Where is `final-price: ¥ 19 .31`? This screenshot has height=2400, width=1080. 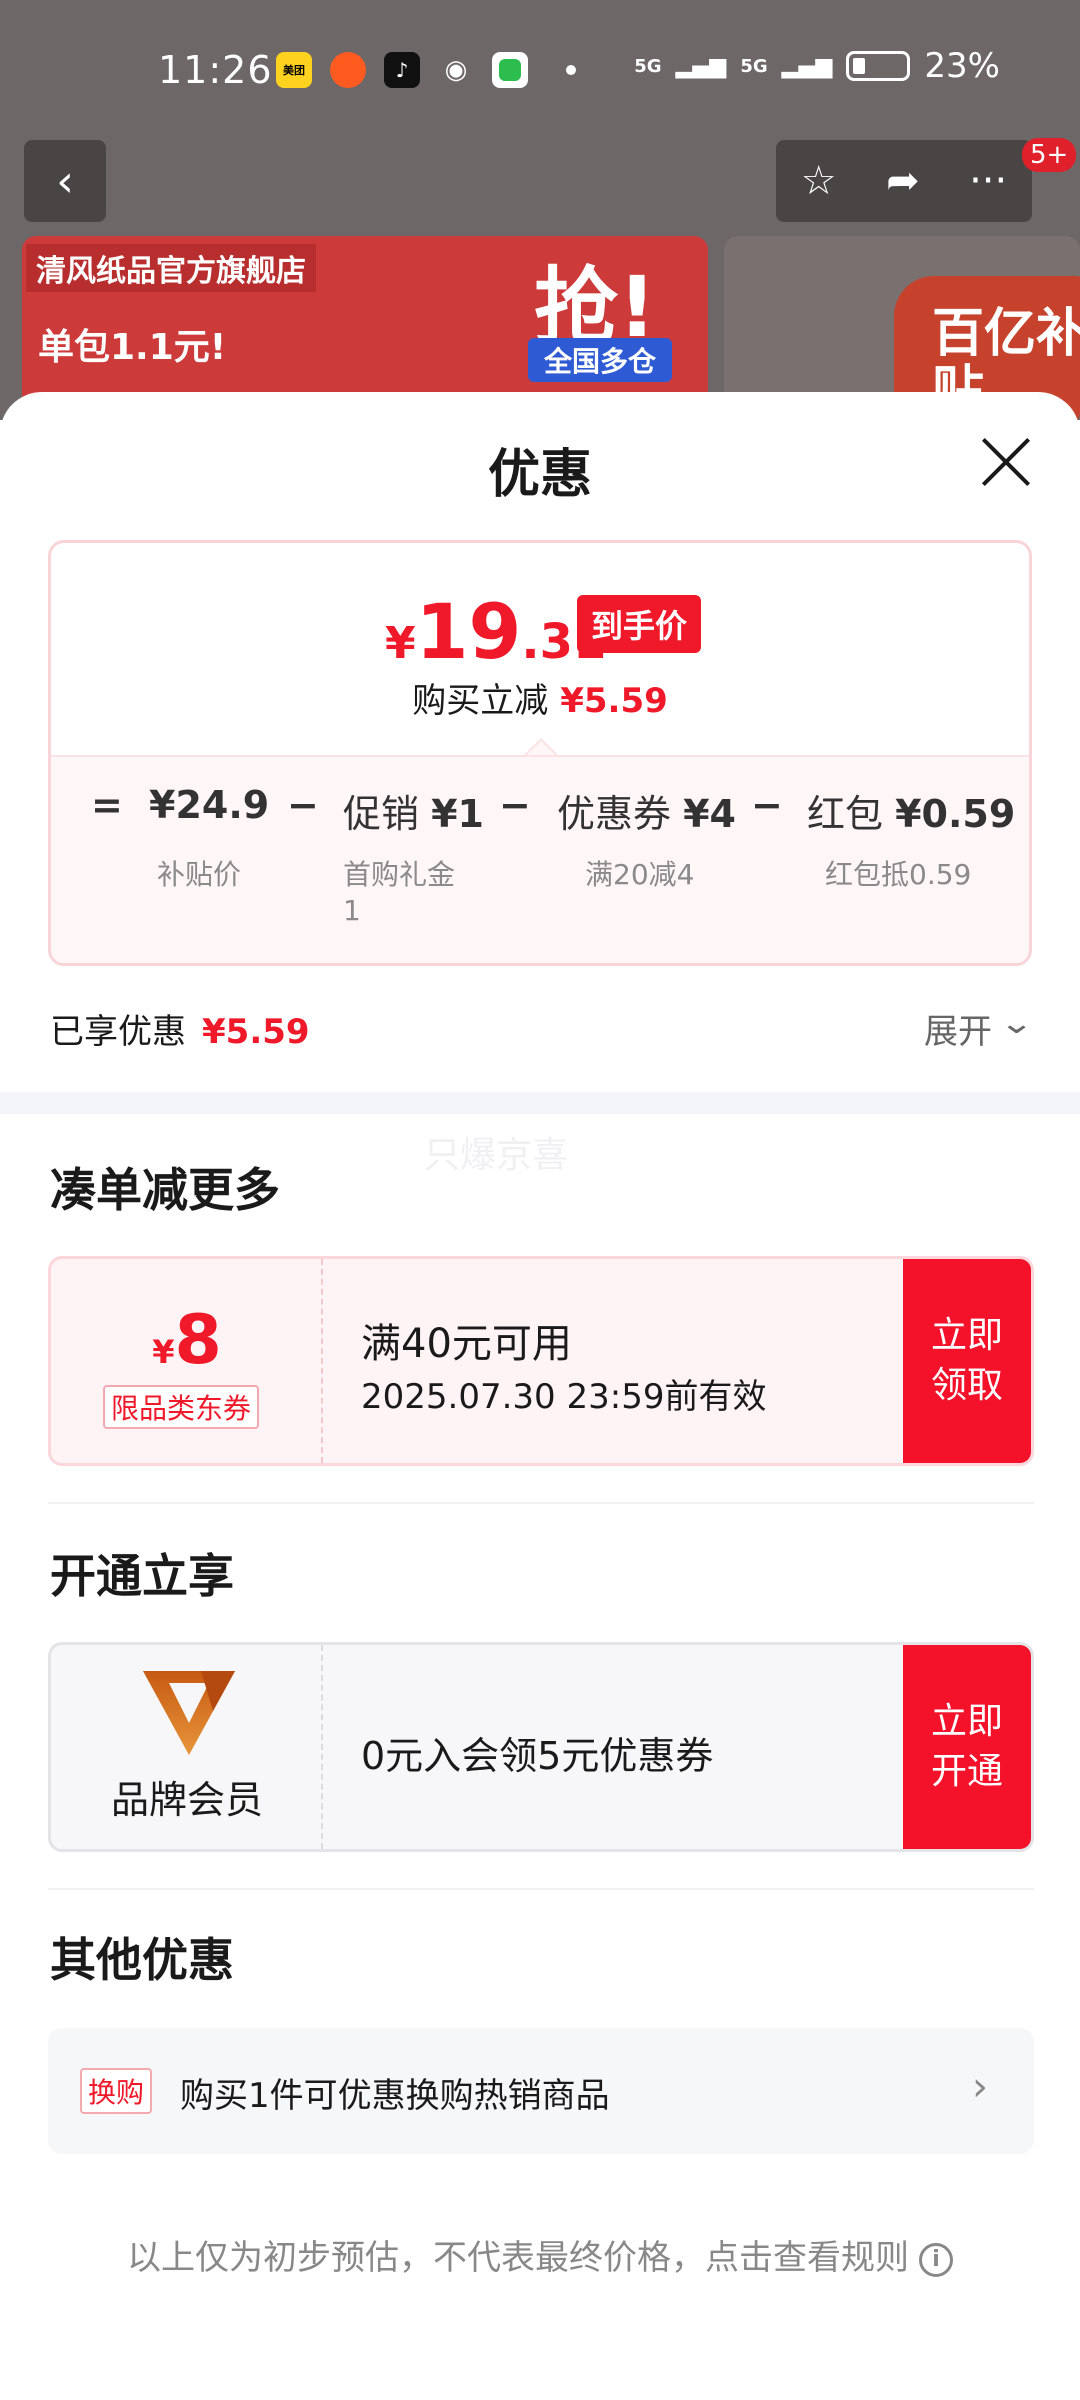
final-price: ¥ 19 .31 is located at coordinates (495, 631).